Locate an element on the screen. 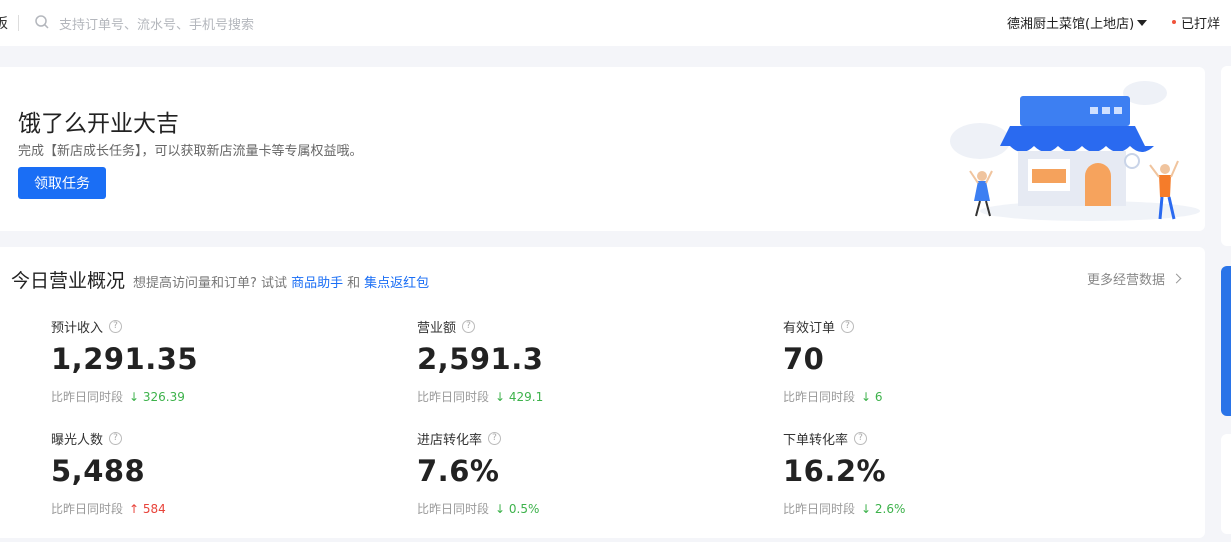 This screenshot has height=542, width=1231. metric-exposure: 曝光人数? 5,488 比昨日同时段 ↑ 584 is located at coordinates (201, 473).